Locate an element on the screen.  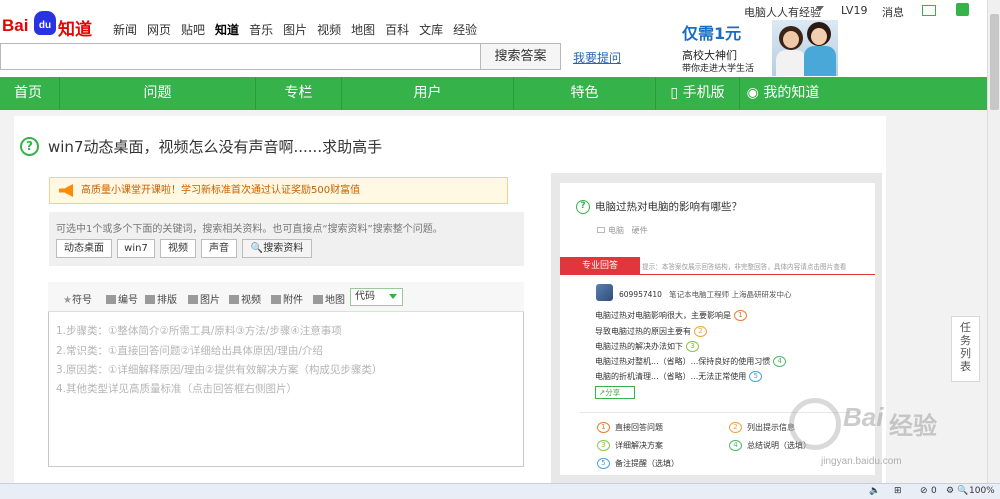
nav-link: 百科 is located at coordinates (397, 29).